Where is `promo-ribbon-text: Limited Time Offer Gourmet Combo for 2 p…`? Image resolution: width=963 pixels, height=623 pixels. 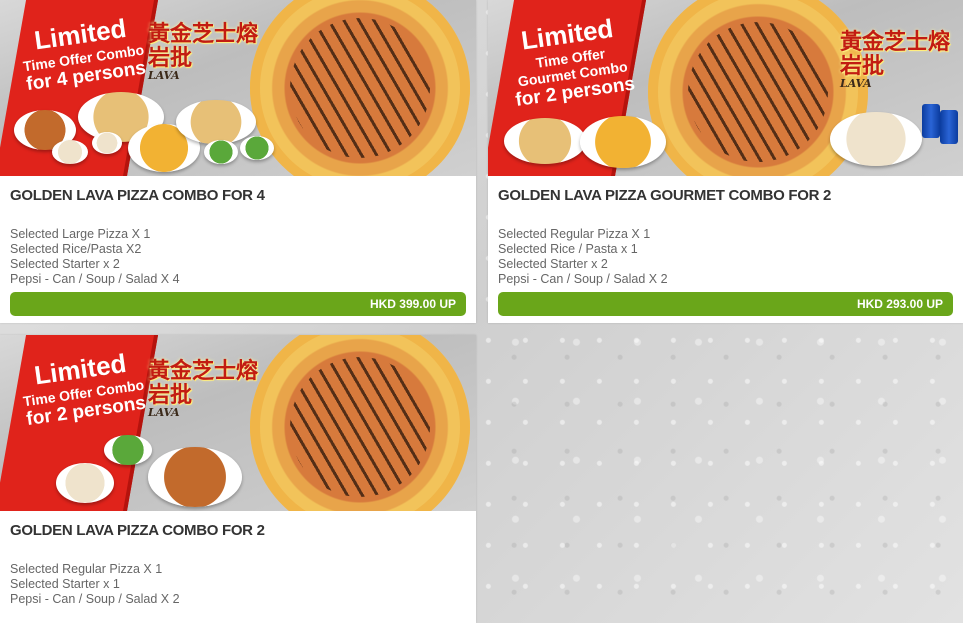
promo-ribbon-text: Limited Time Offer Gourmet Combo for 2 p… is located at coordinates (575, 62).